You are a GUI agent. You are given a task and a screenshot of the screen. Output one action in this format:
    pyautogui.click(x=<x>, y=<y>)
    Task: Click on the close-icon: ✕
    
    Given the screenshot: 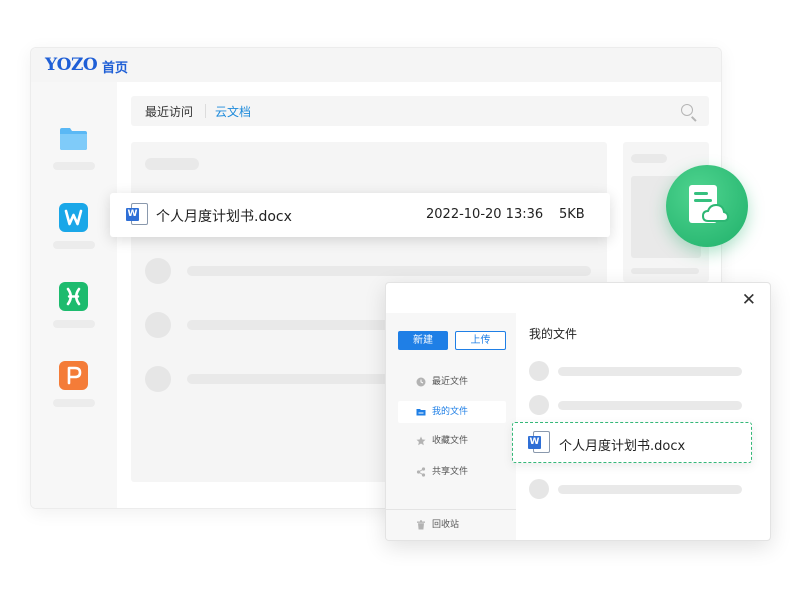 What is the action you would take?
    pyautogui.click(x=749, y=300)
    